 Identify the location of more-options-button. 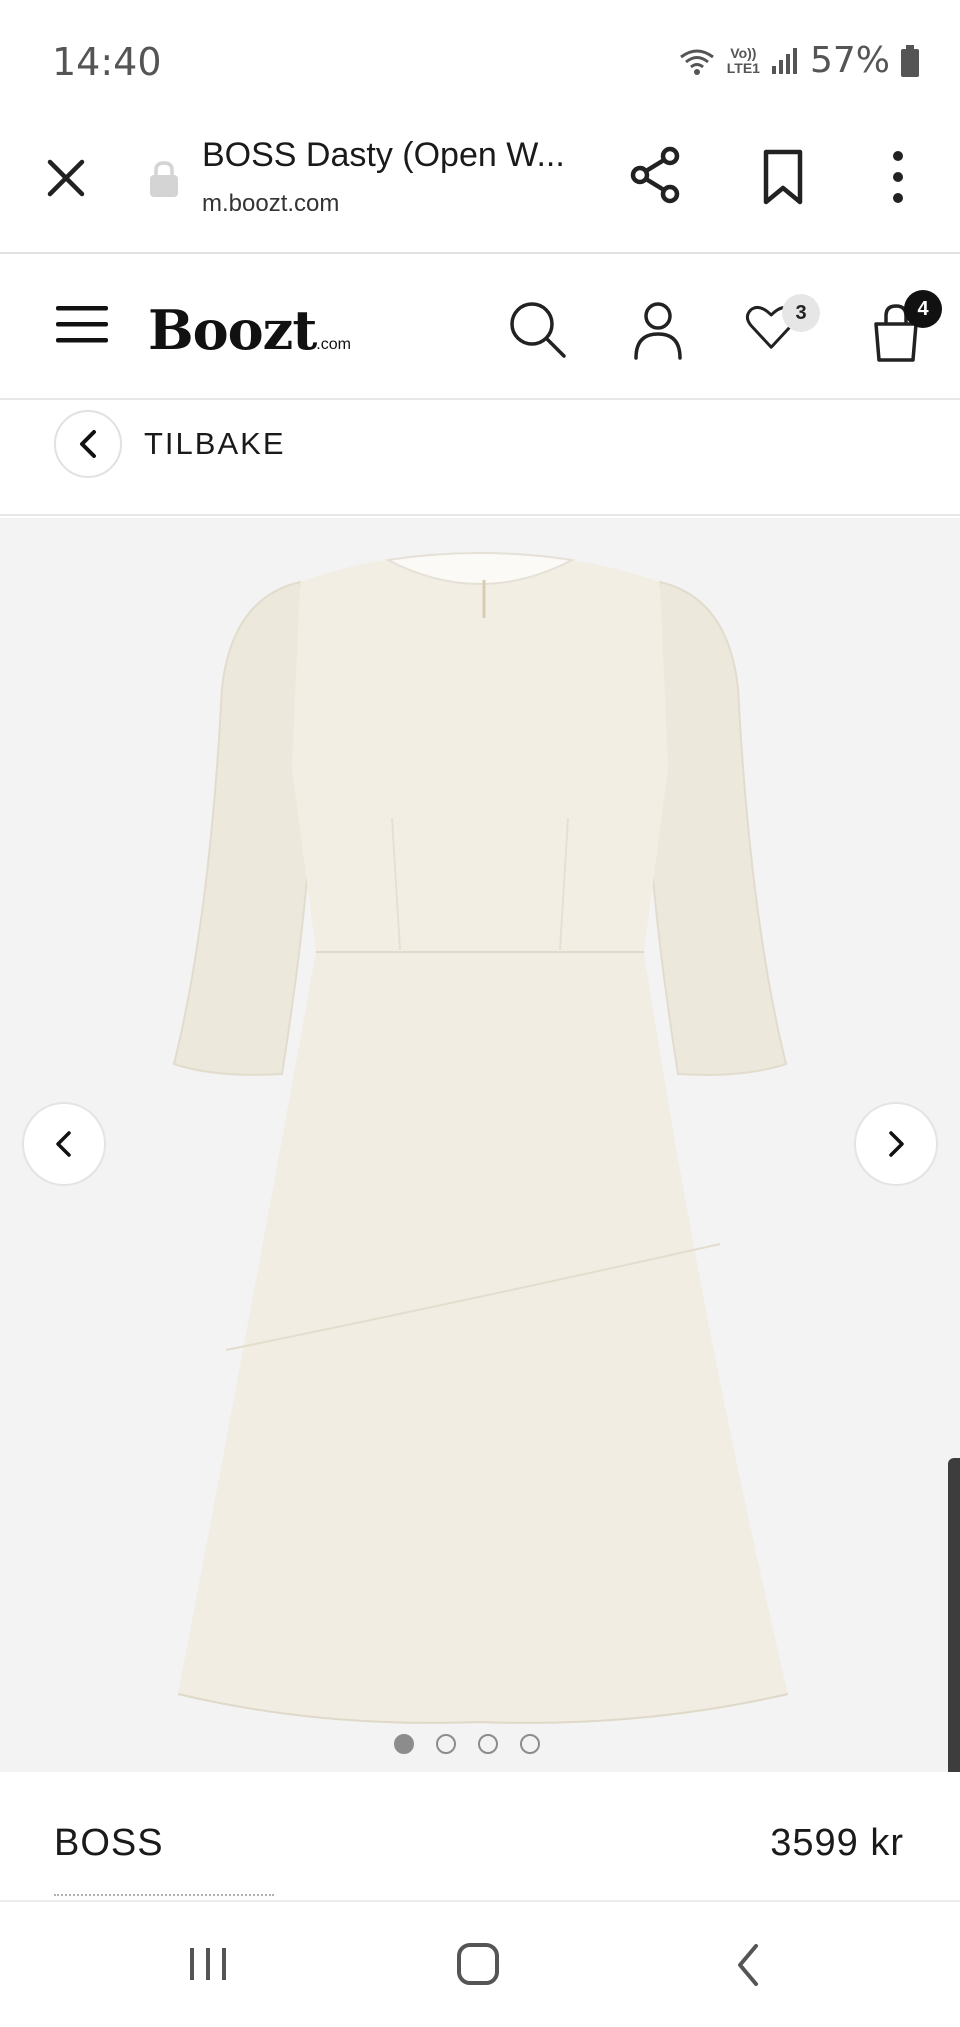
(898, 177).